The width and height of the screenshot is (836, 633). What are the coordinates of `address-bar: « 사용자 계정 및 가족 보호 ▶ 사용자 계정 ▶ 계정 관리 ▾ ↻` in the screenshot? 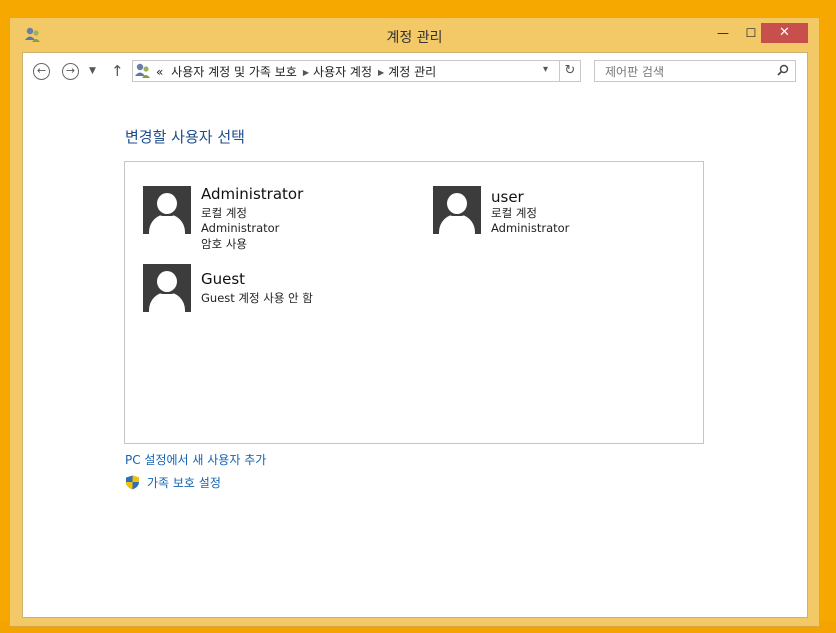 It's located at (356, 71).